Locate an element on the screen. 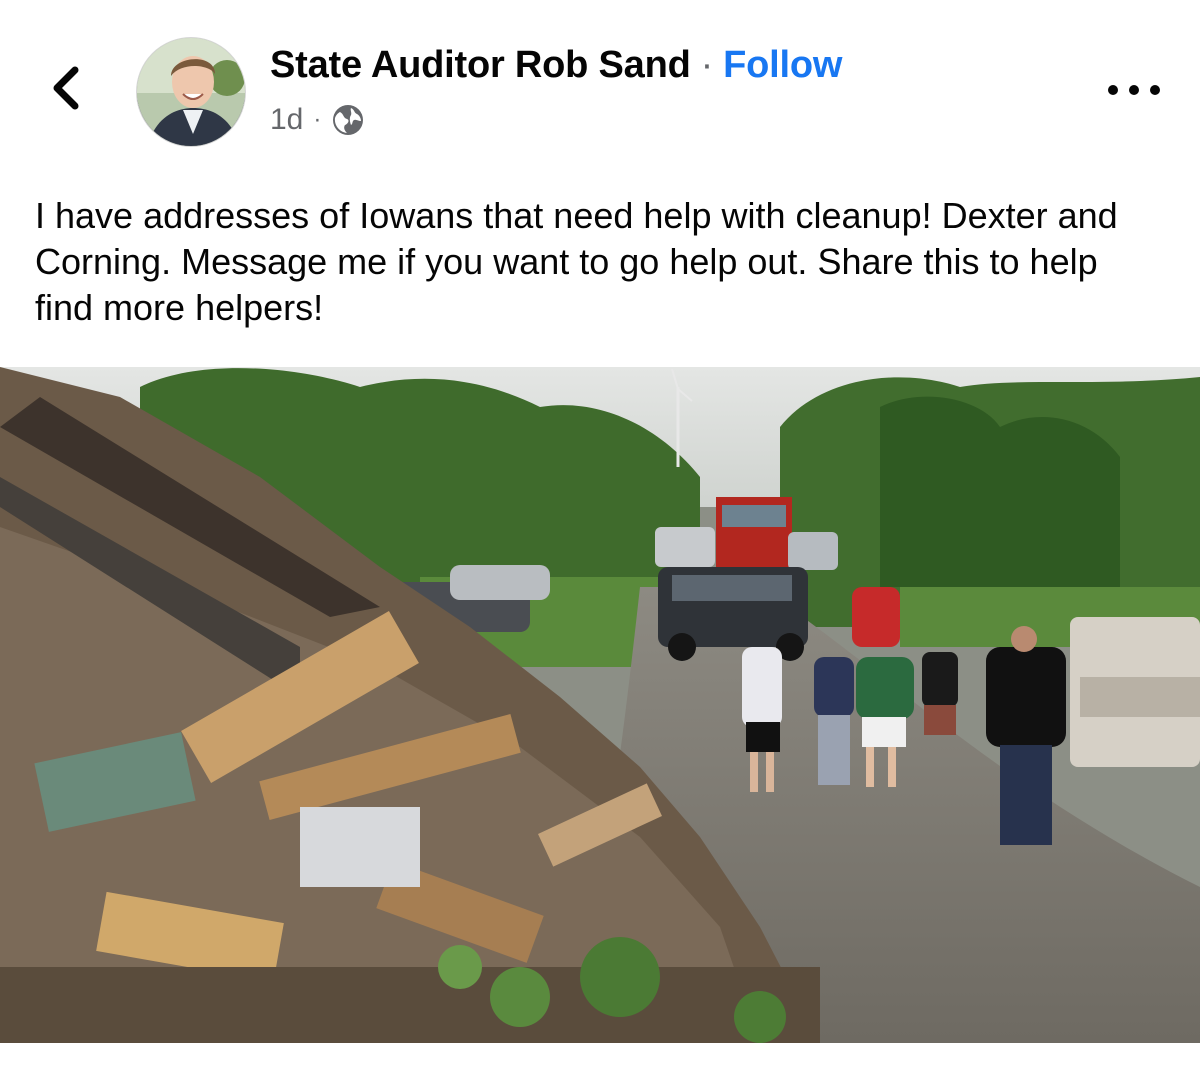 The height and width of the screenshot is (1069, 1200). back-button is located at coordinates (66, 88).